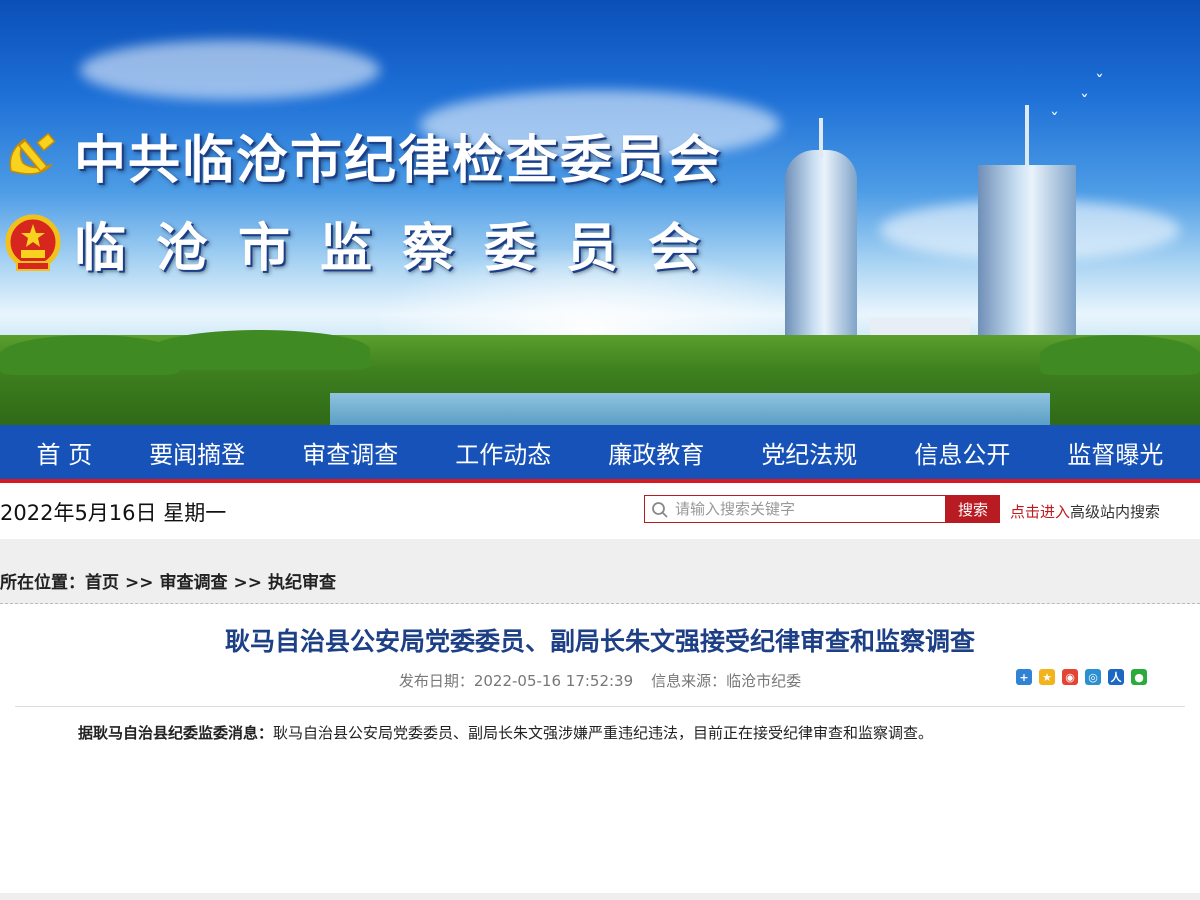 This screenshot has width=1200, height=900. Describe the element at coordinates (176, 733) in the screenshot. I see `article-lead: 据耿马自治县纪委监委消息：` at that location.